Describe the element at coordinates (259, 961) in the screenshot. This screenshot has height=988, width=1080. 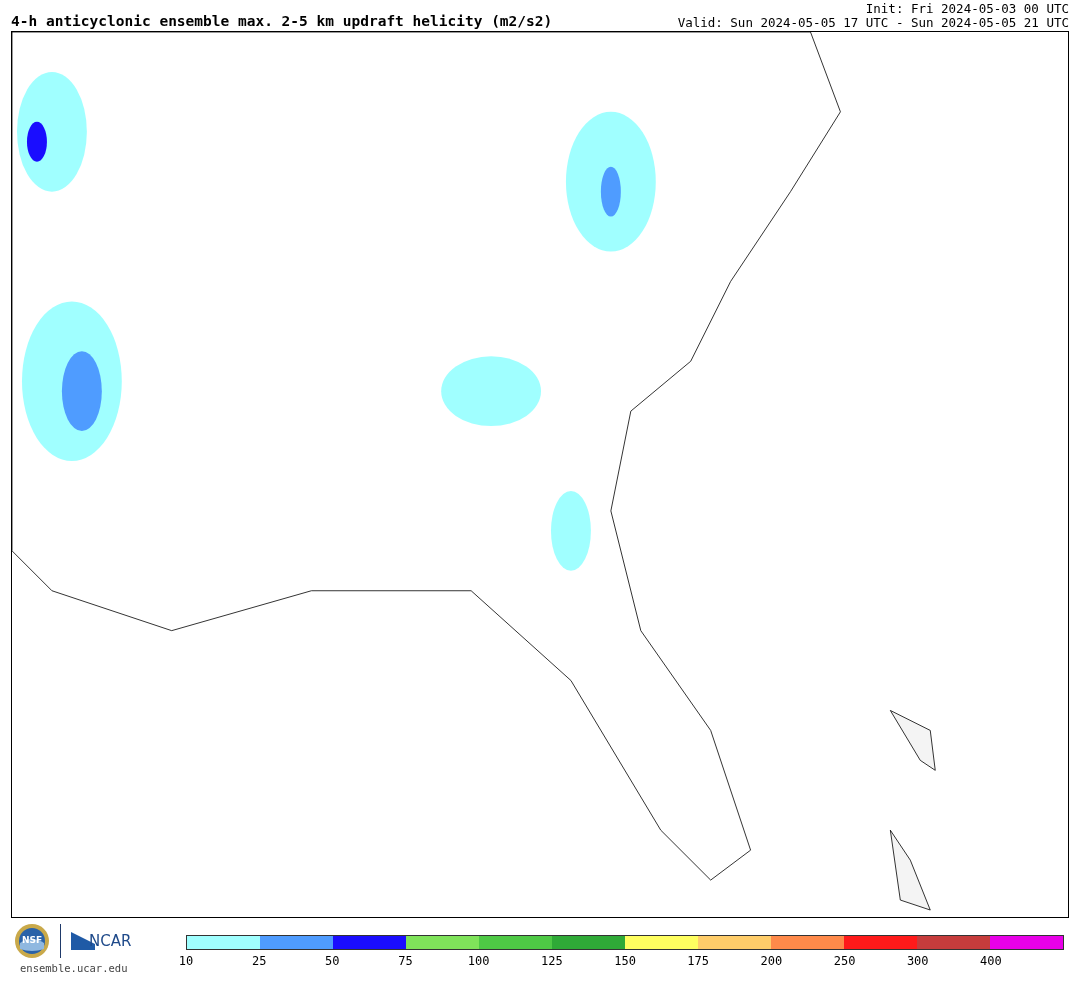
I see `scale-label: 25` at that location.